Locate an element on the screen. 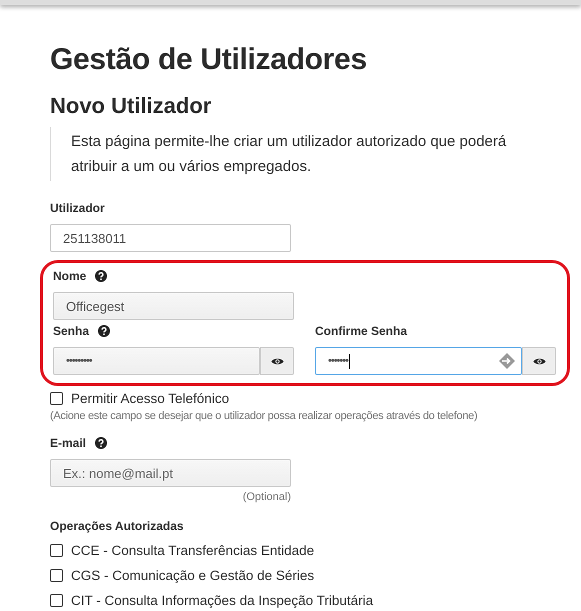 The width and height of the screenshot is (581, 611). password-field: ••••••••• is located at coordinates (156, 361).